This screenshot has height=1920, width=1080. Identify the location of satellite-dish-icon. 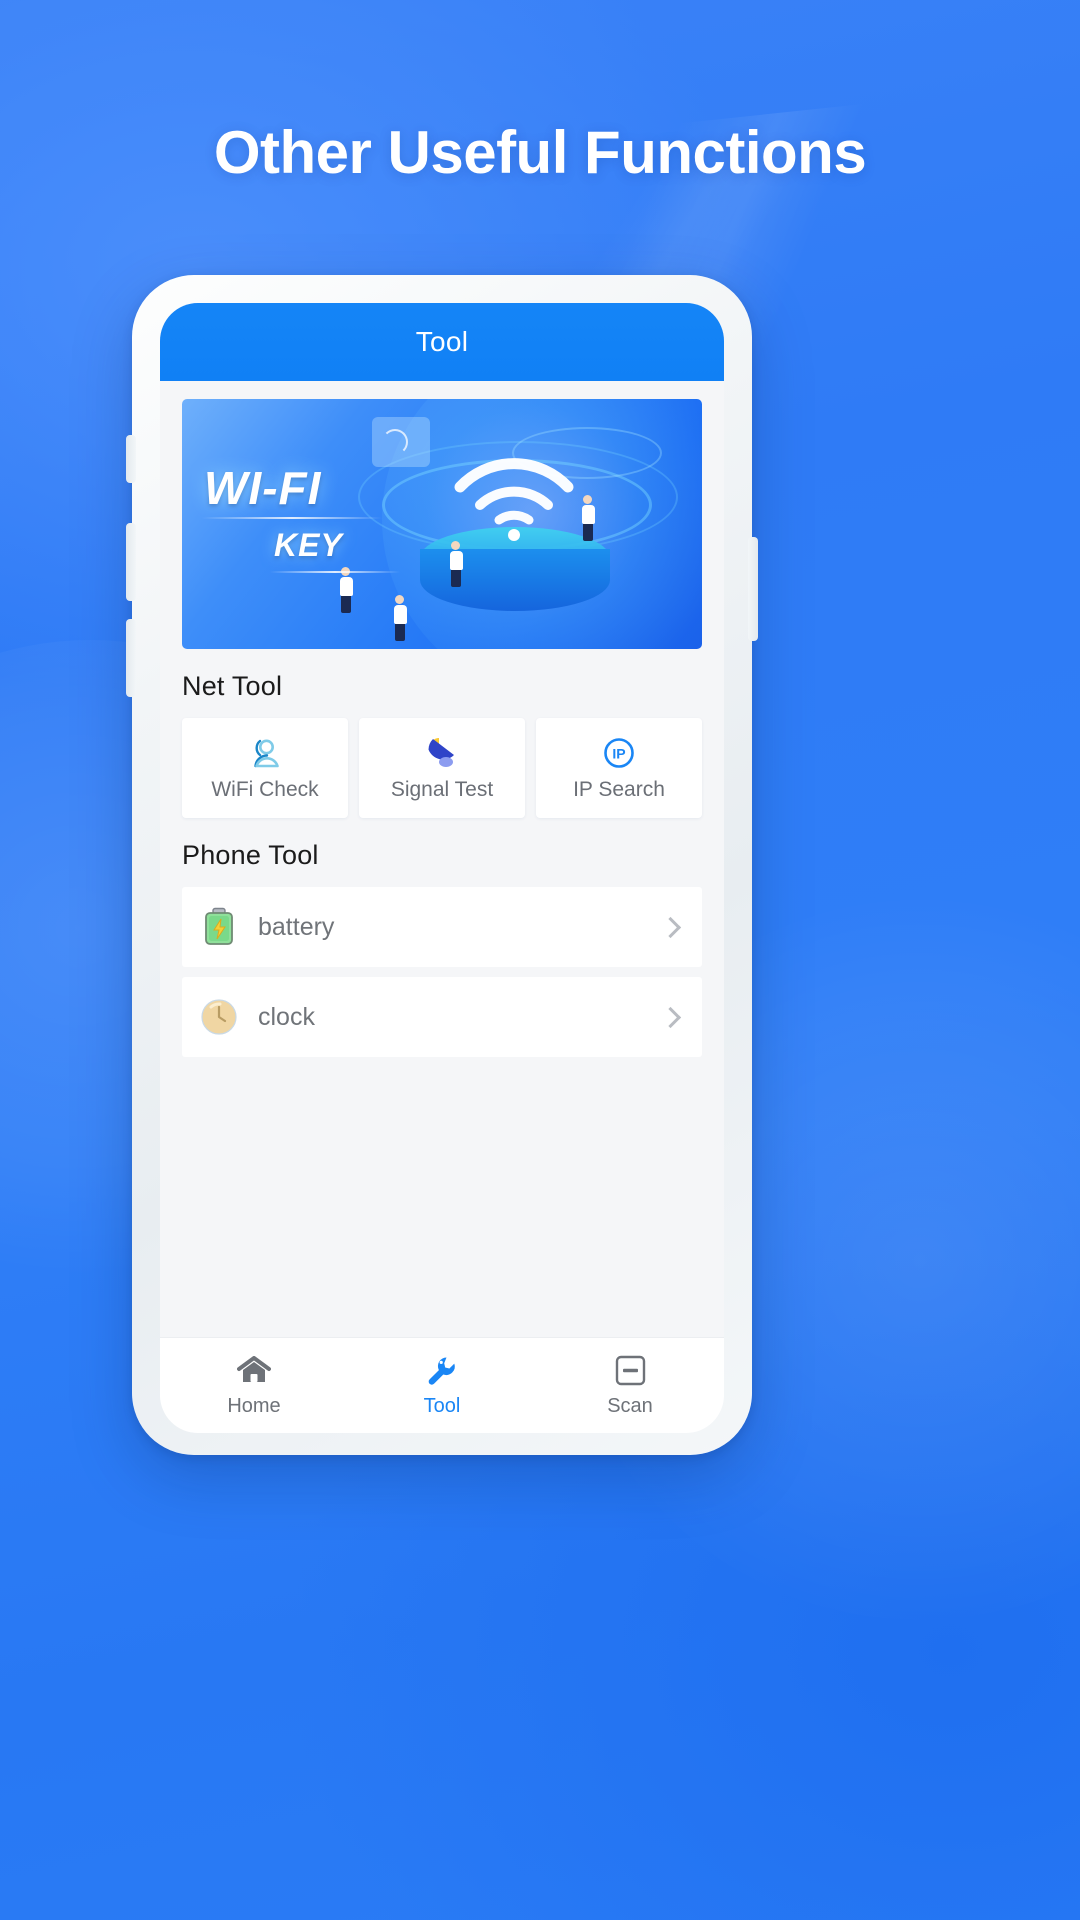
(442, 753).